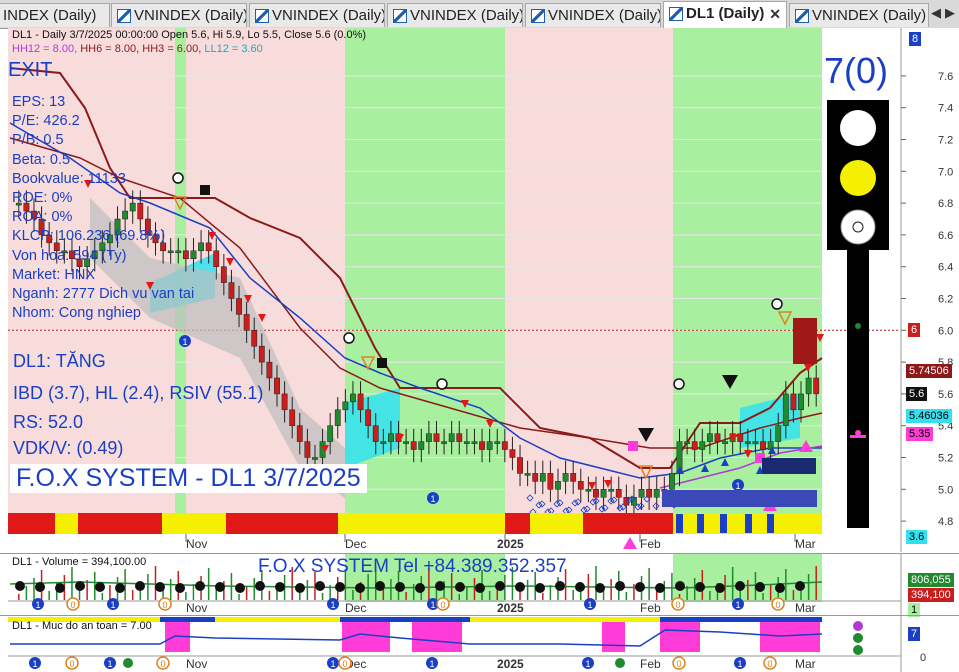  What do you see at coordinates (190, 15) in the screenshot?
I see `tab-label: VNINDEX (Daily)` at bounding box center [190, 15].